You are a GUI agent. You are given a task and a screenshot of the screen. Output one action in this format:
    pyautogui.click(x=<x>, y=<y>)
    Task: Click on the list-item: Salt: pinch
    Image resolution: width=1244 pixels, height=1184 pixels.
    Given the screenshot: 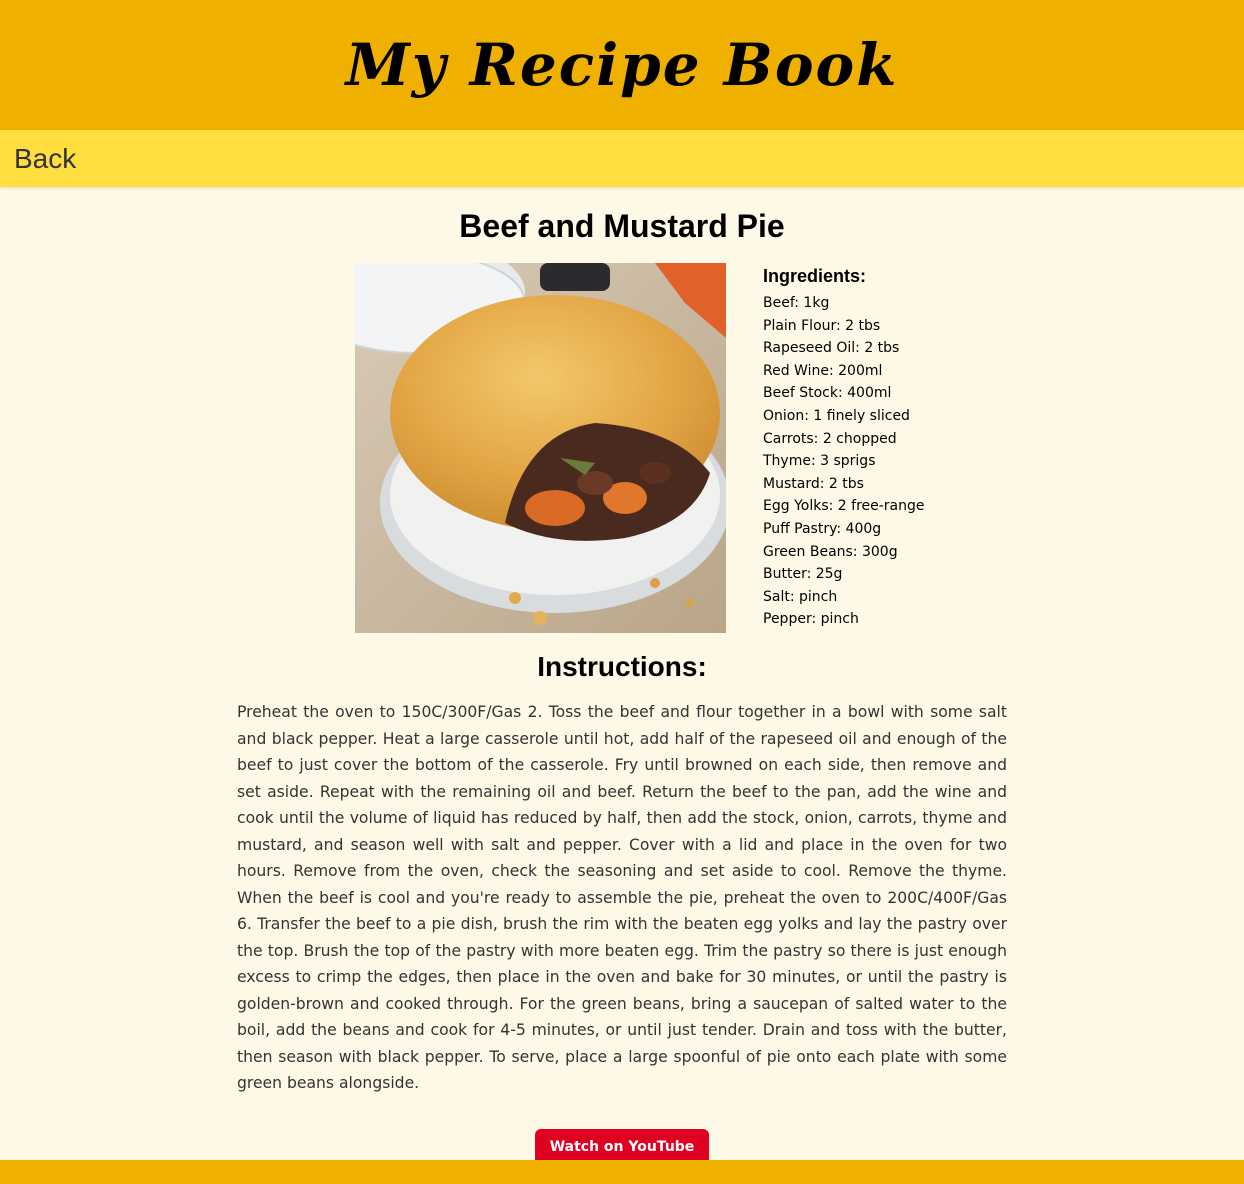 What is the action you would take?
    pyautogui.click(x=800, y=596)
    